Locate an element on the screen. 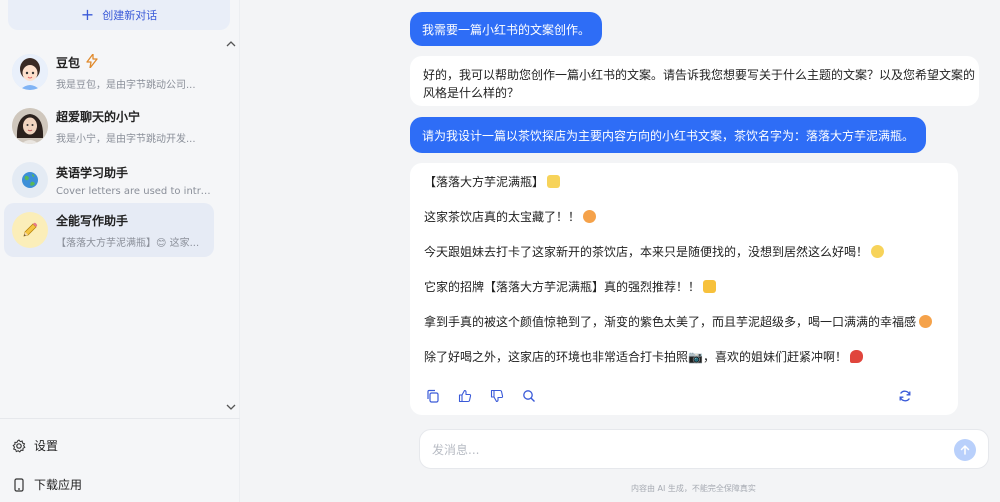  send-button is located at coordinates (965, 450).